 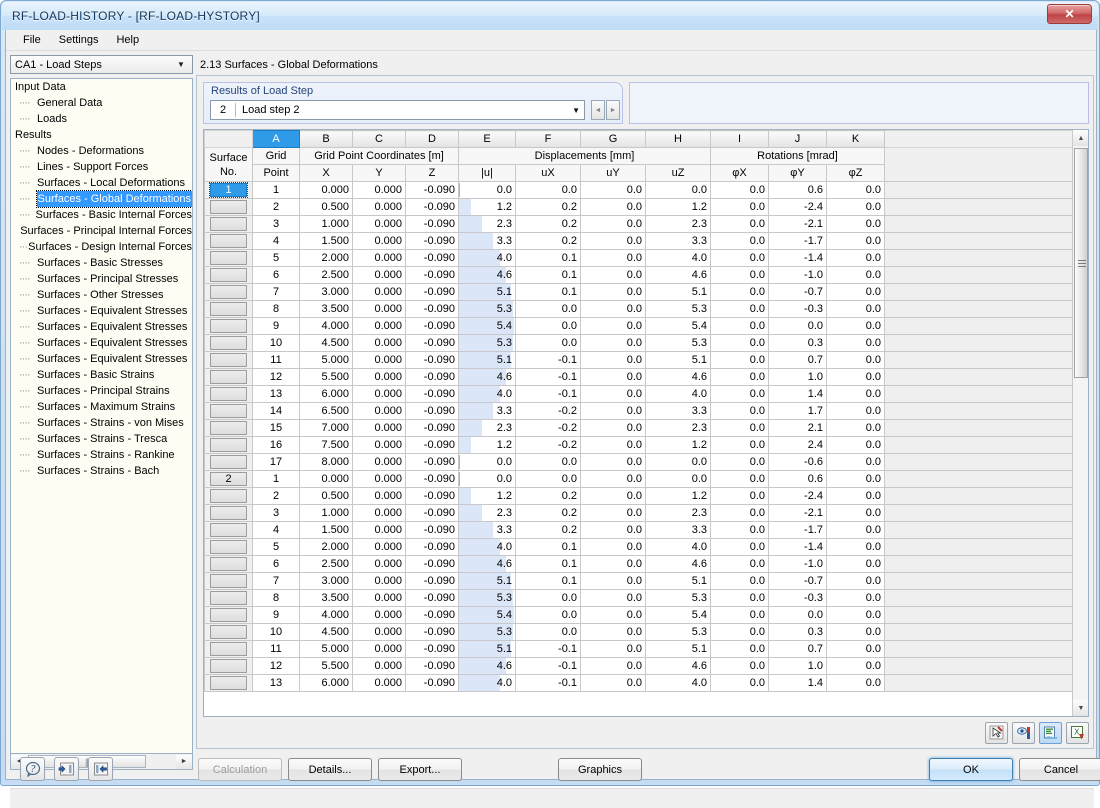 What do you see at coordinates (101, 439) in the screenshot?
I see `sidebar-item-surfaces-strains-tresca: ···· Surfaces - Strains - Tresca` at bounding box center [101, 439].